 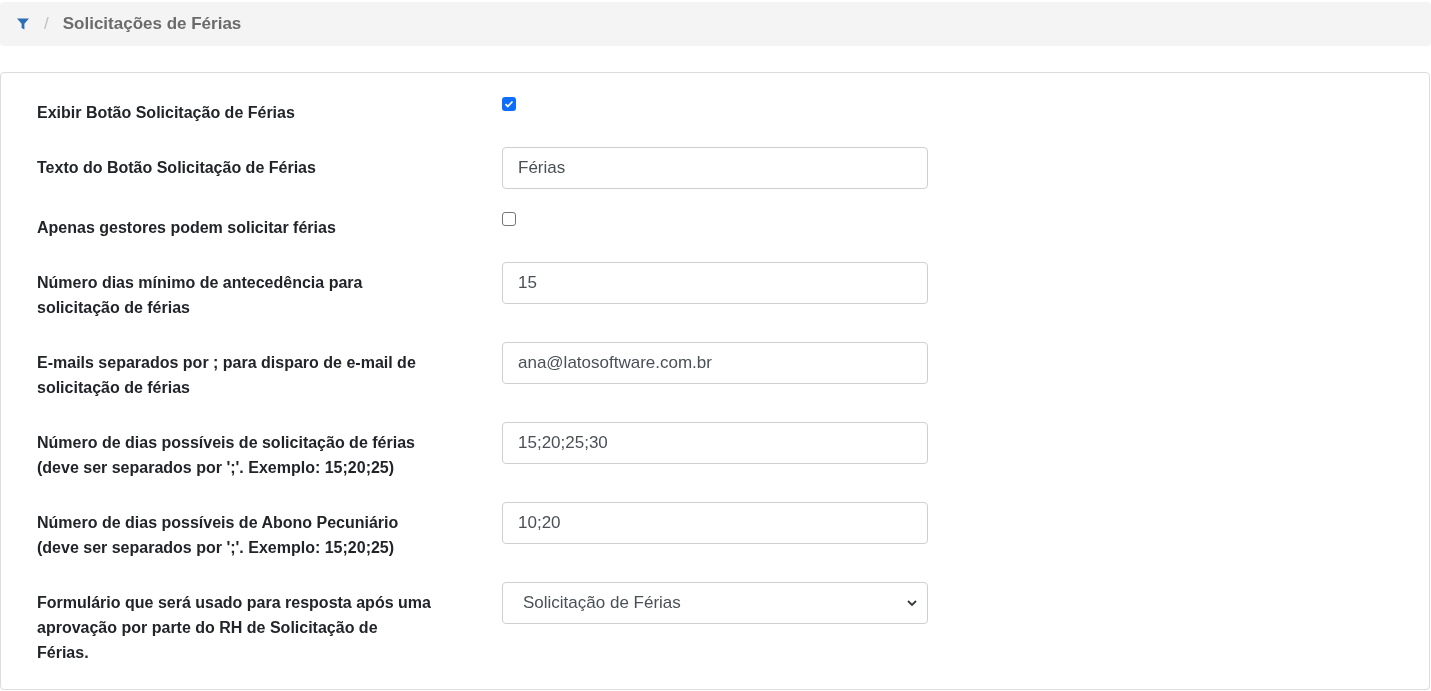 I want to click on field-label: Exibir Botão Solicitação de Férias, so click(x=166, y=113).